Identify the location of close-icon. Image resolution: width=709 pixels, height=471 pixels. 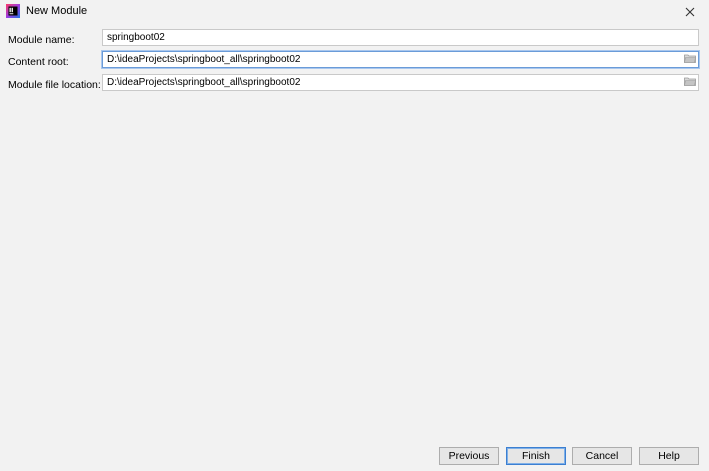
(690, 12).